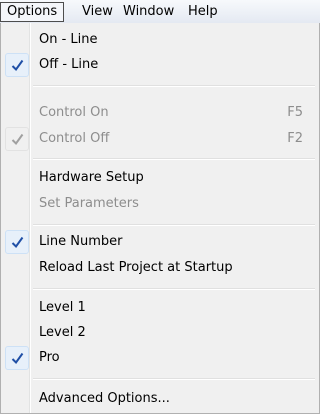 The width and height of the screenshot is (320, 414). Describe the element at coordinates (160, 333) in the screenshot. I see `menu-item-level-2: Level 2` at that location.